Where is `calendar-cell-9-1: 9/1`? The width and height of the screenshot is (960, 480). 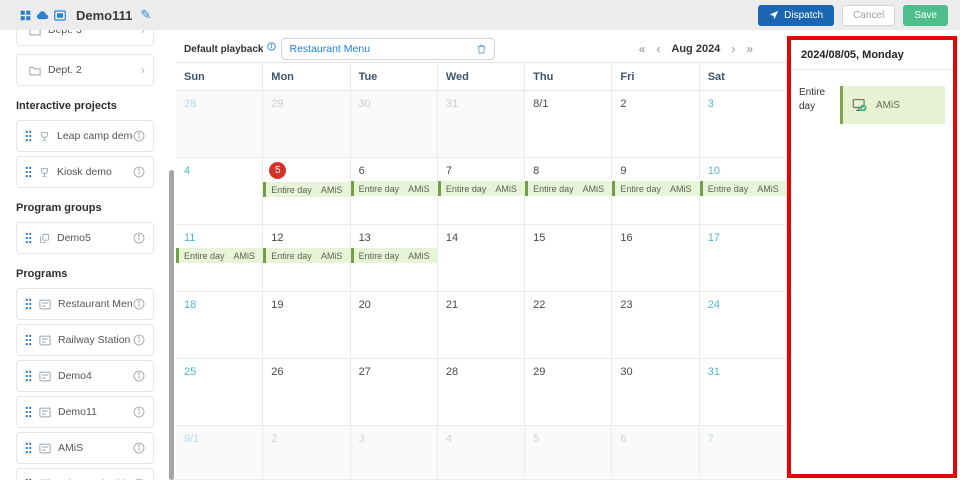 calendar-cell-9-1: 9/1 is located at coordinates (220, 453).